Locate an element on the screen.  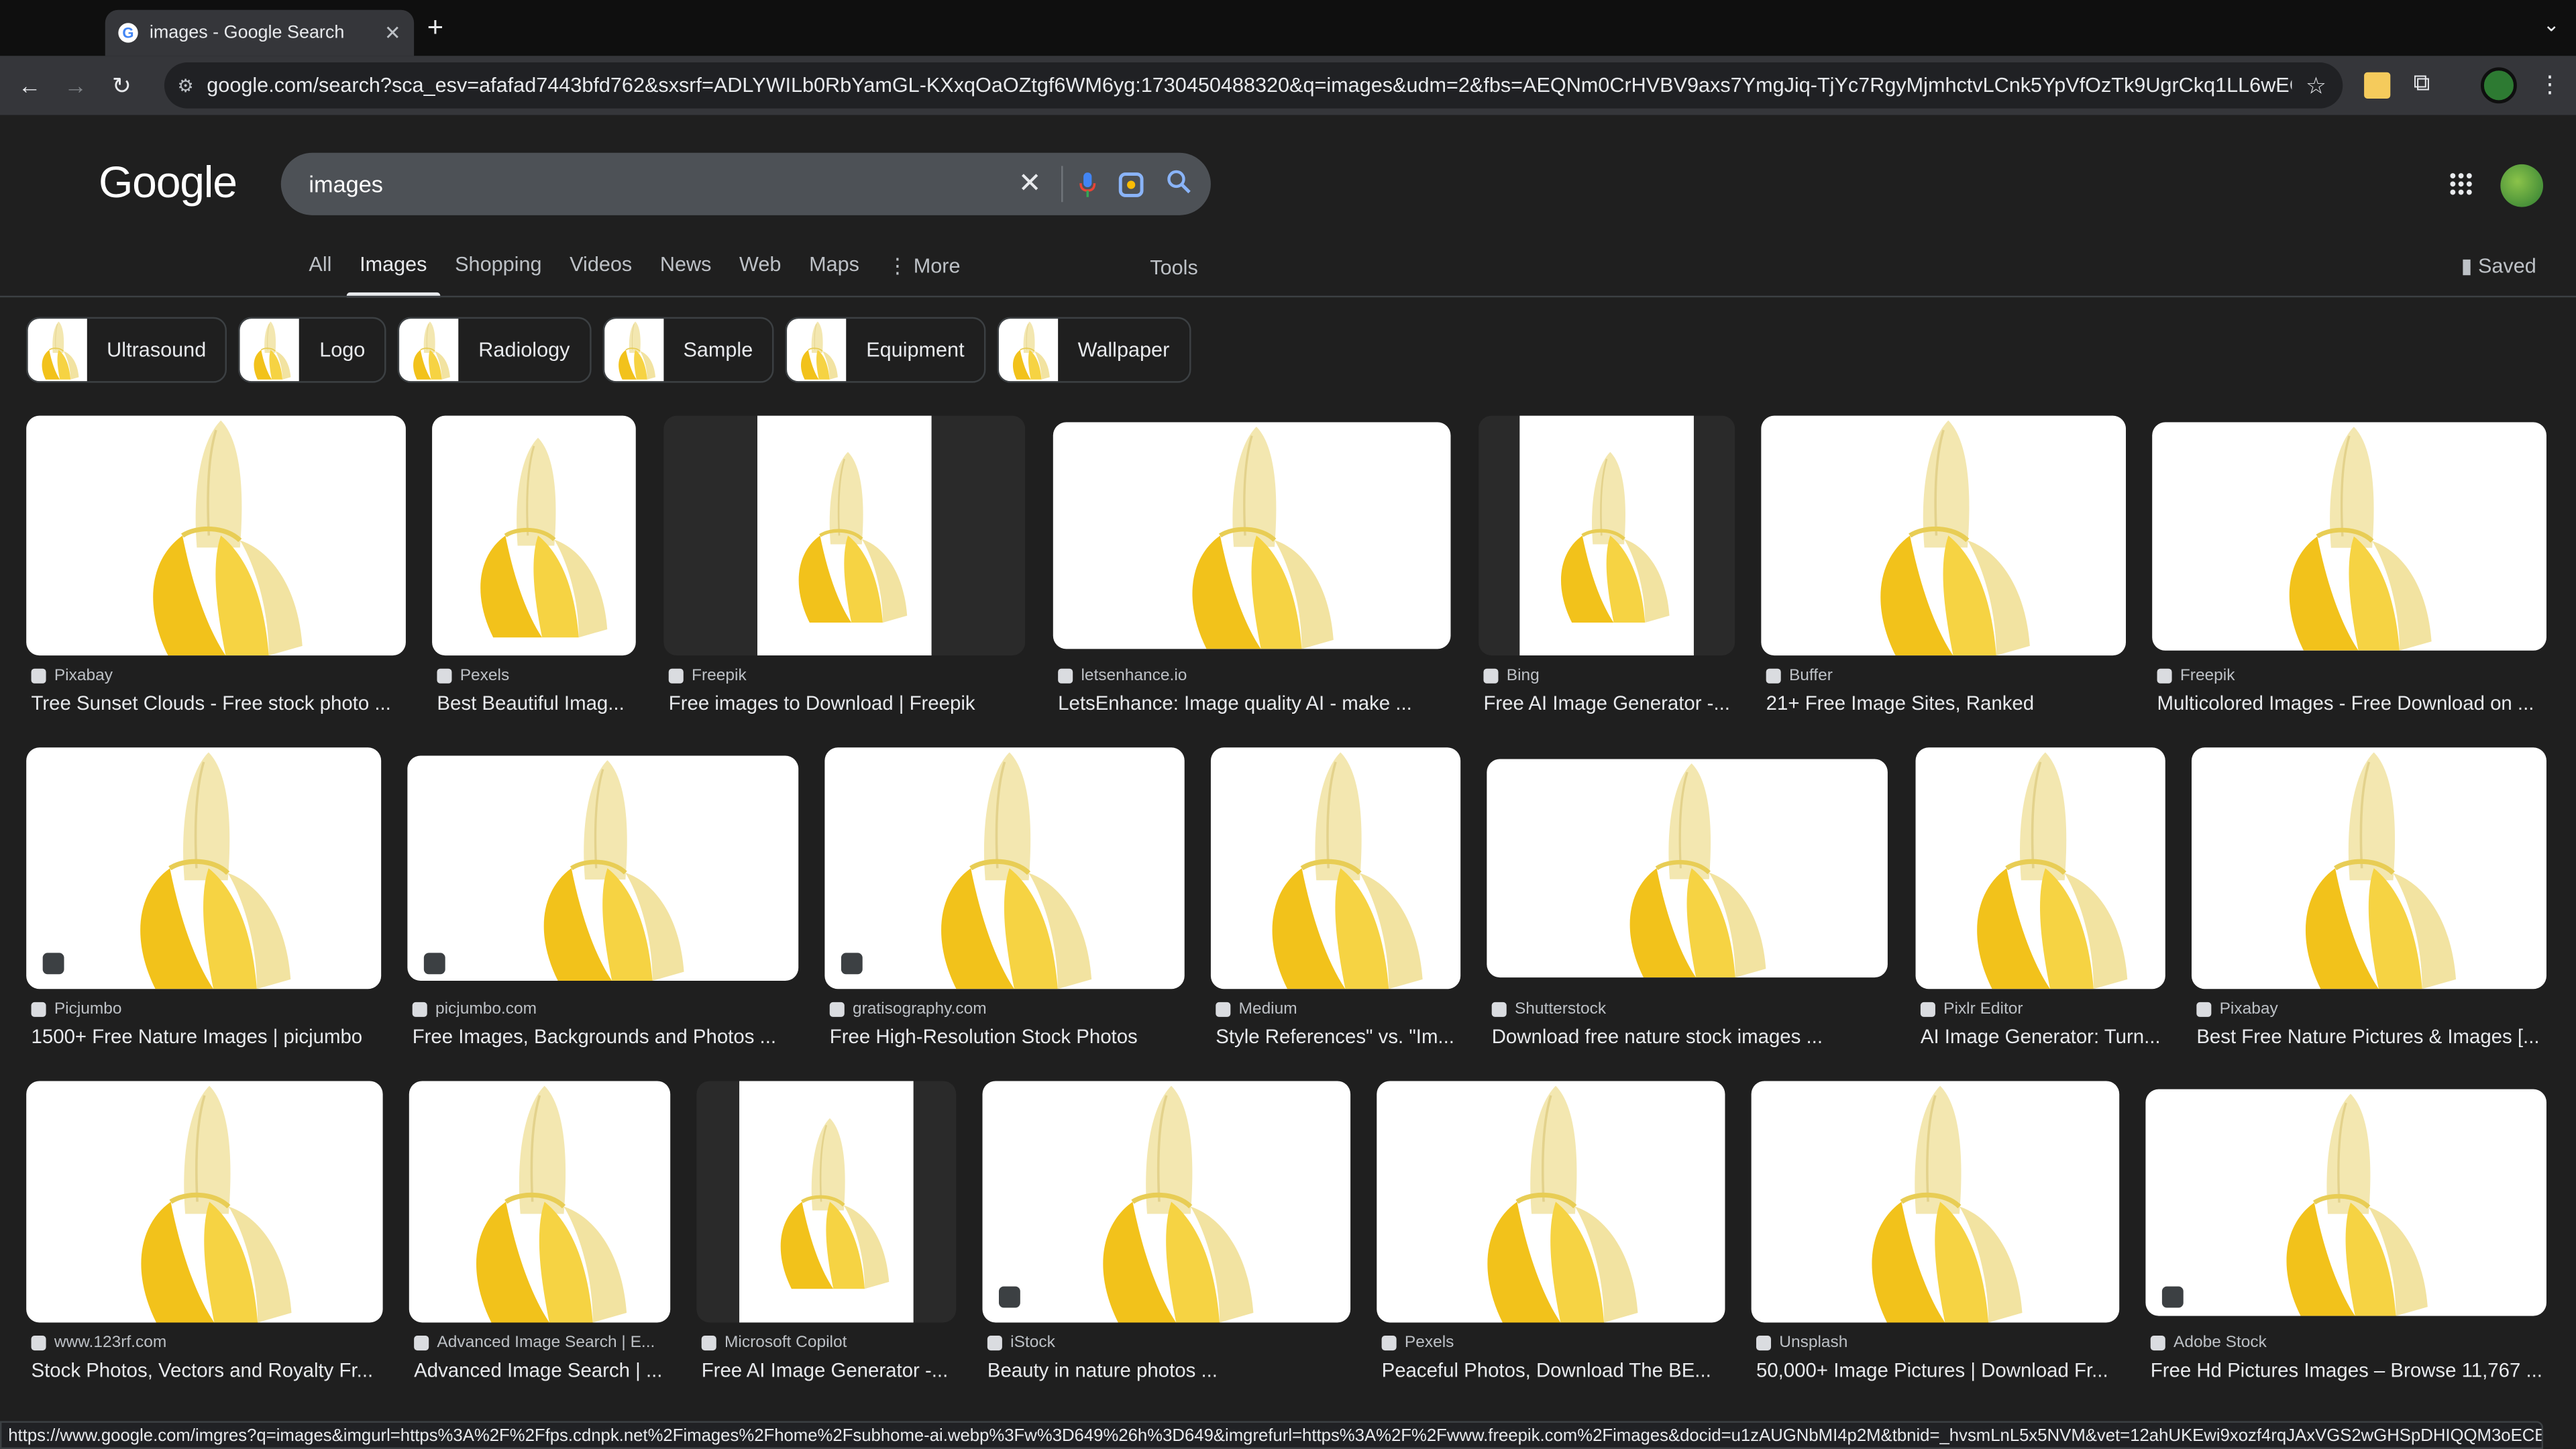
result-source: Shutterstock is located at coordinates (1549, 1009).